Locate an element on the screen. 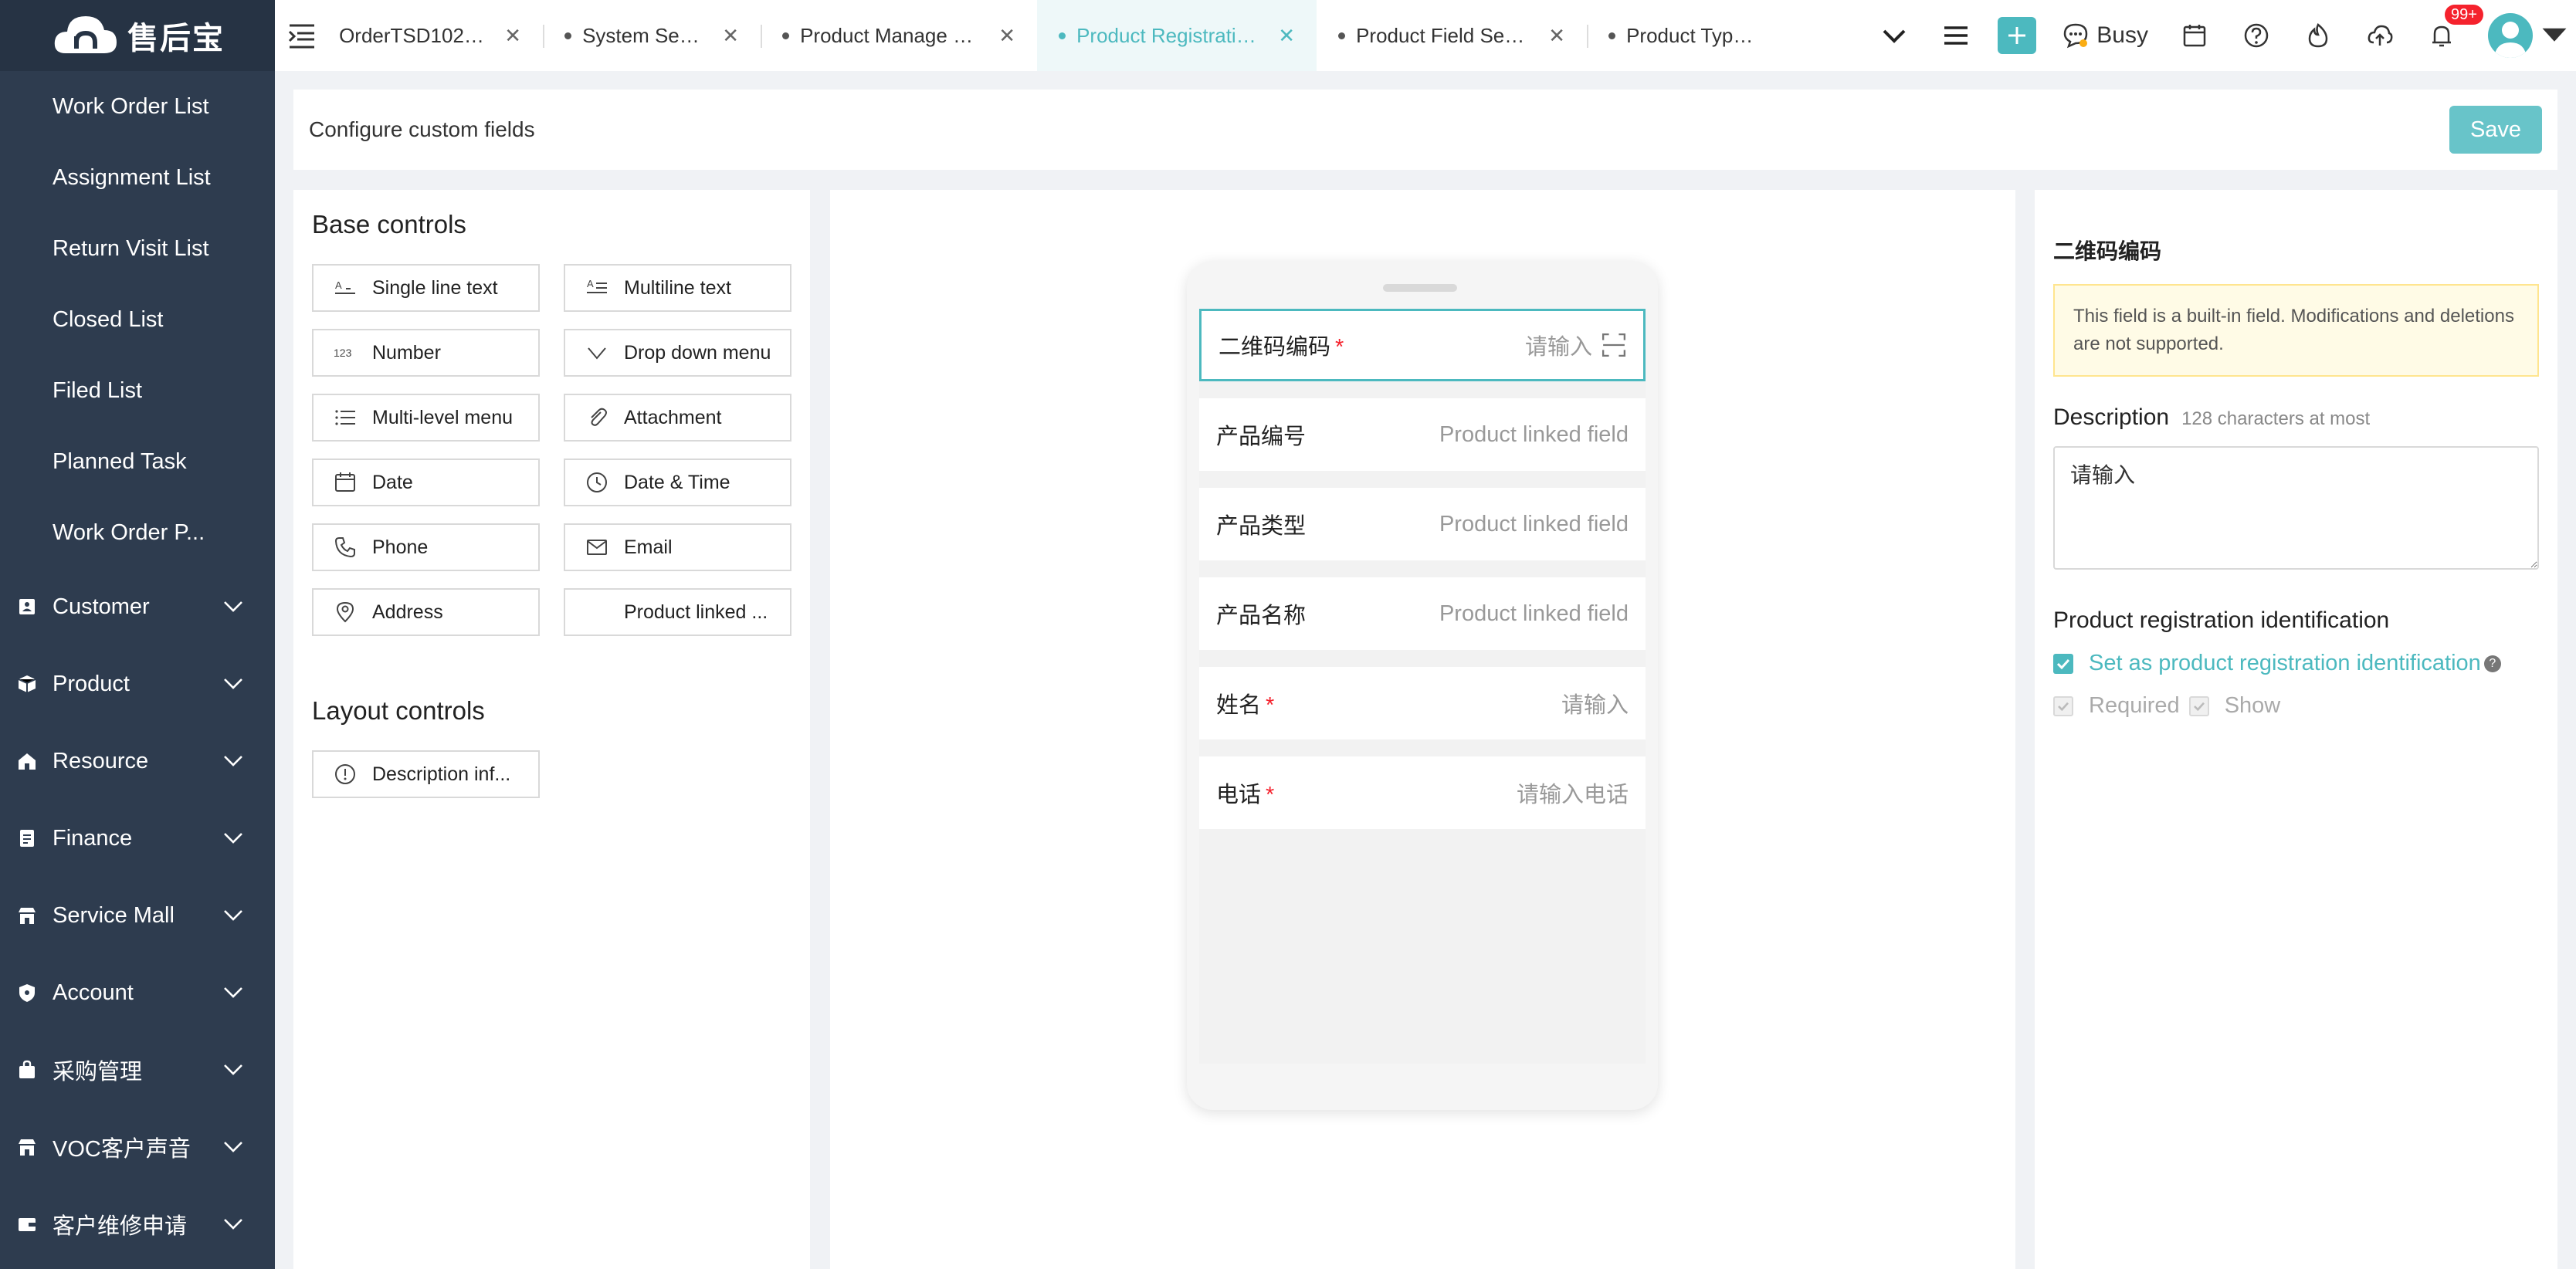 The width and height of the screenshot is (2576, 1269). form-field-row: 产品名称 Product linked field is located at coordinates (1422, 614).